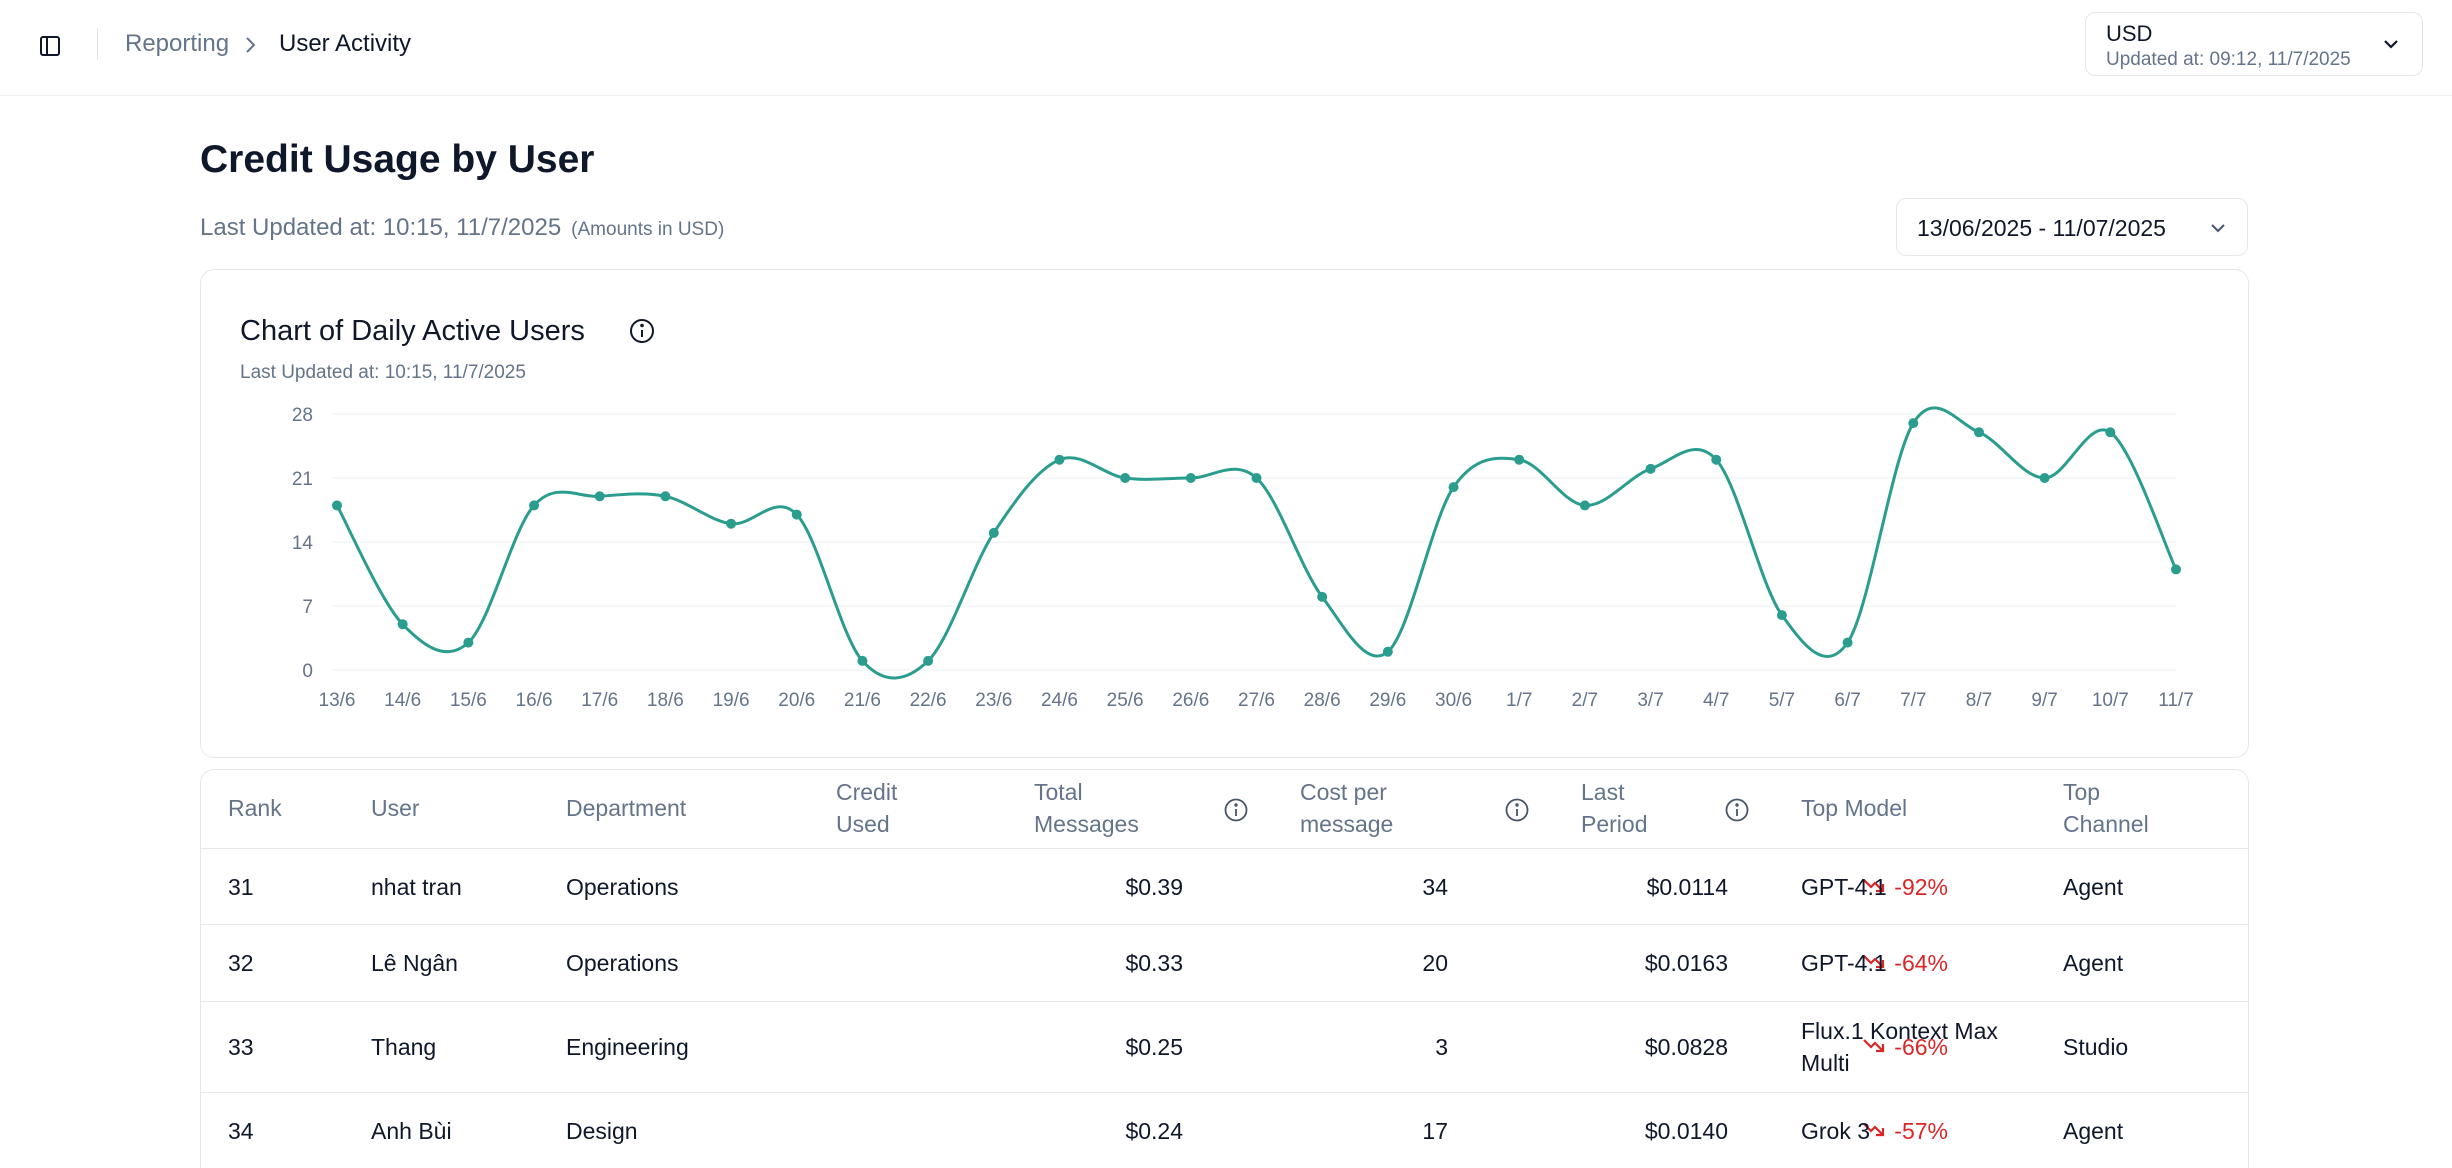 This screenshot has width=2452, height=1168. Describe the element at coordinates (241, 963) in the screenshot. I see `cell-rank: 32` at that location.